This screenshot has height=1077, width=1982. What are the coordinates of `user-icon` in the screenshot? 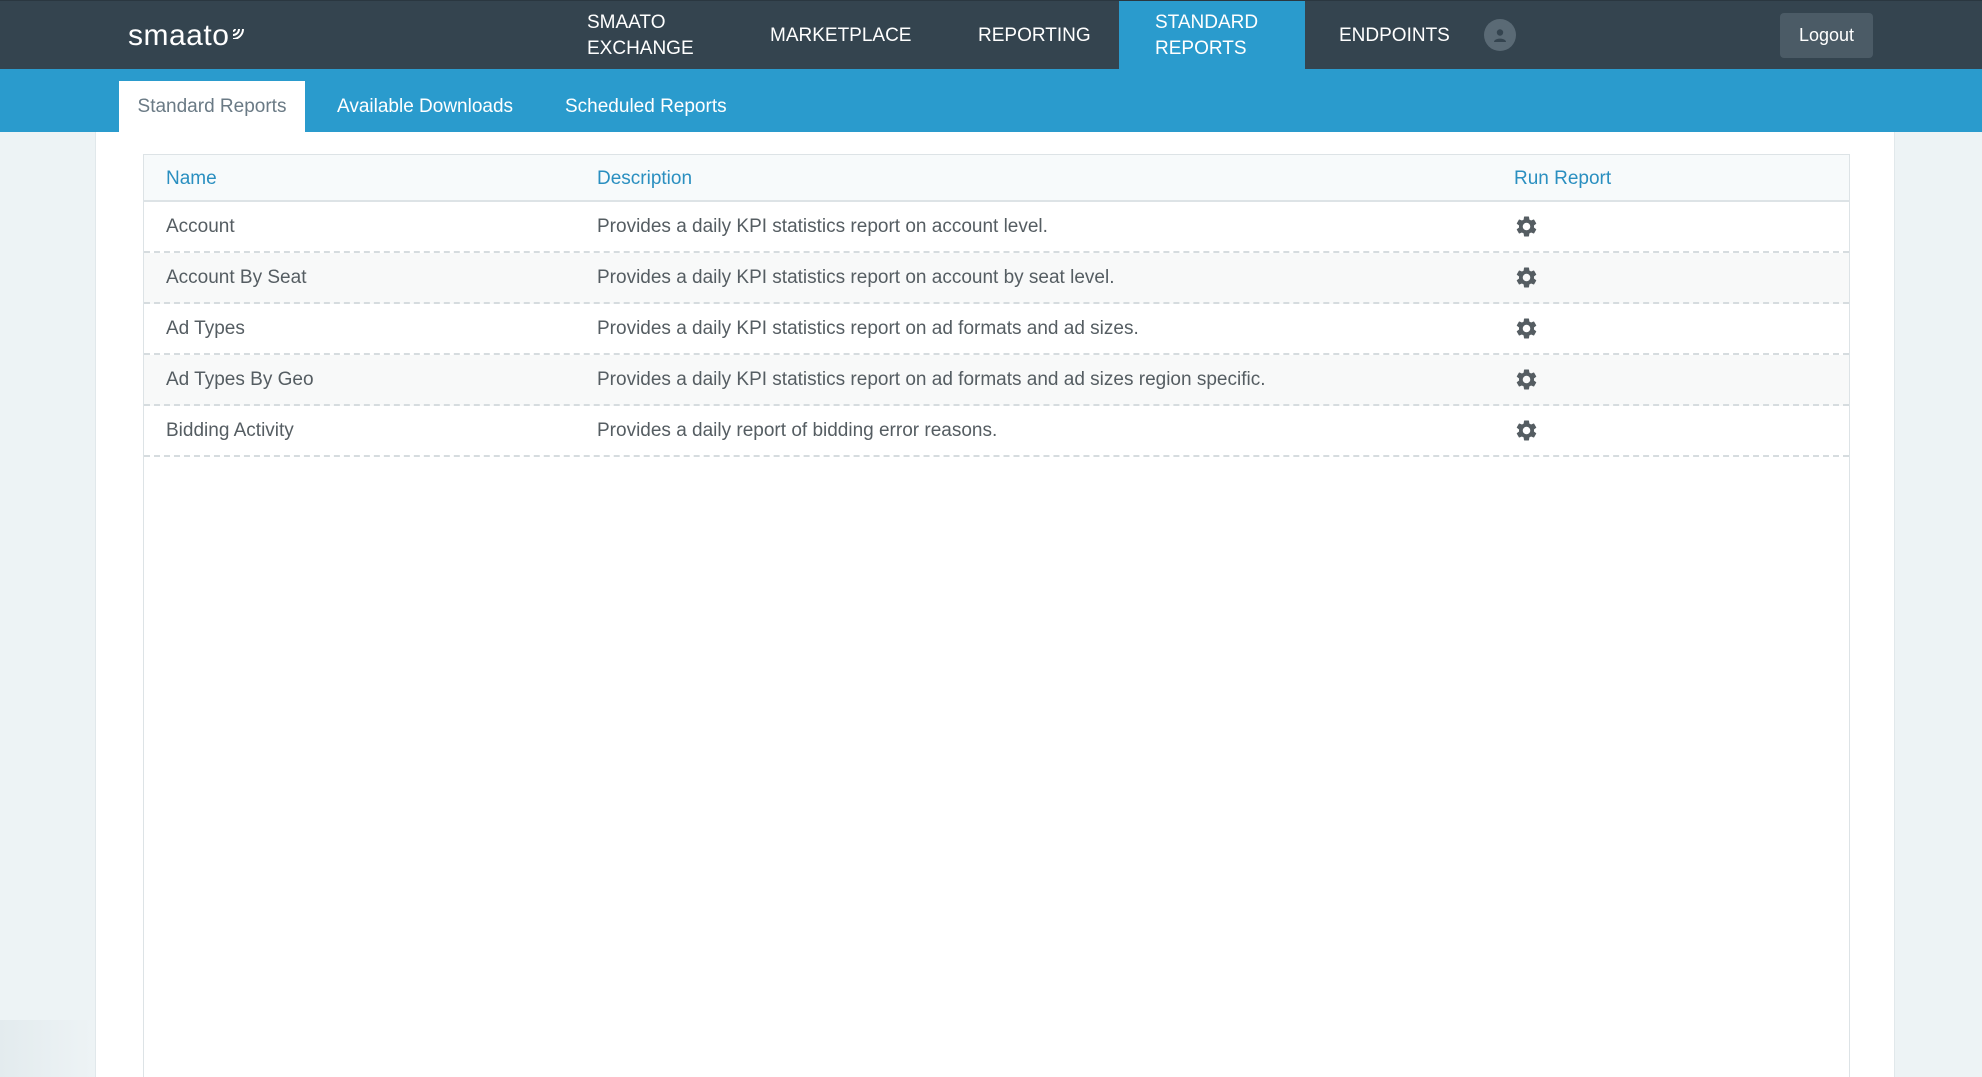 It's located at (1500, 35).